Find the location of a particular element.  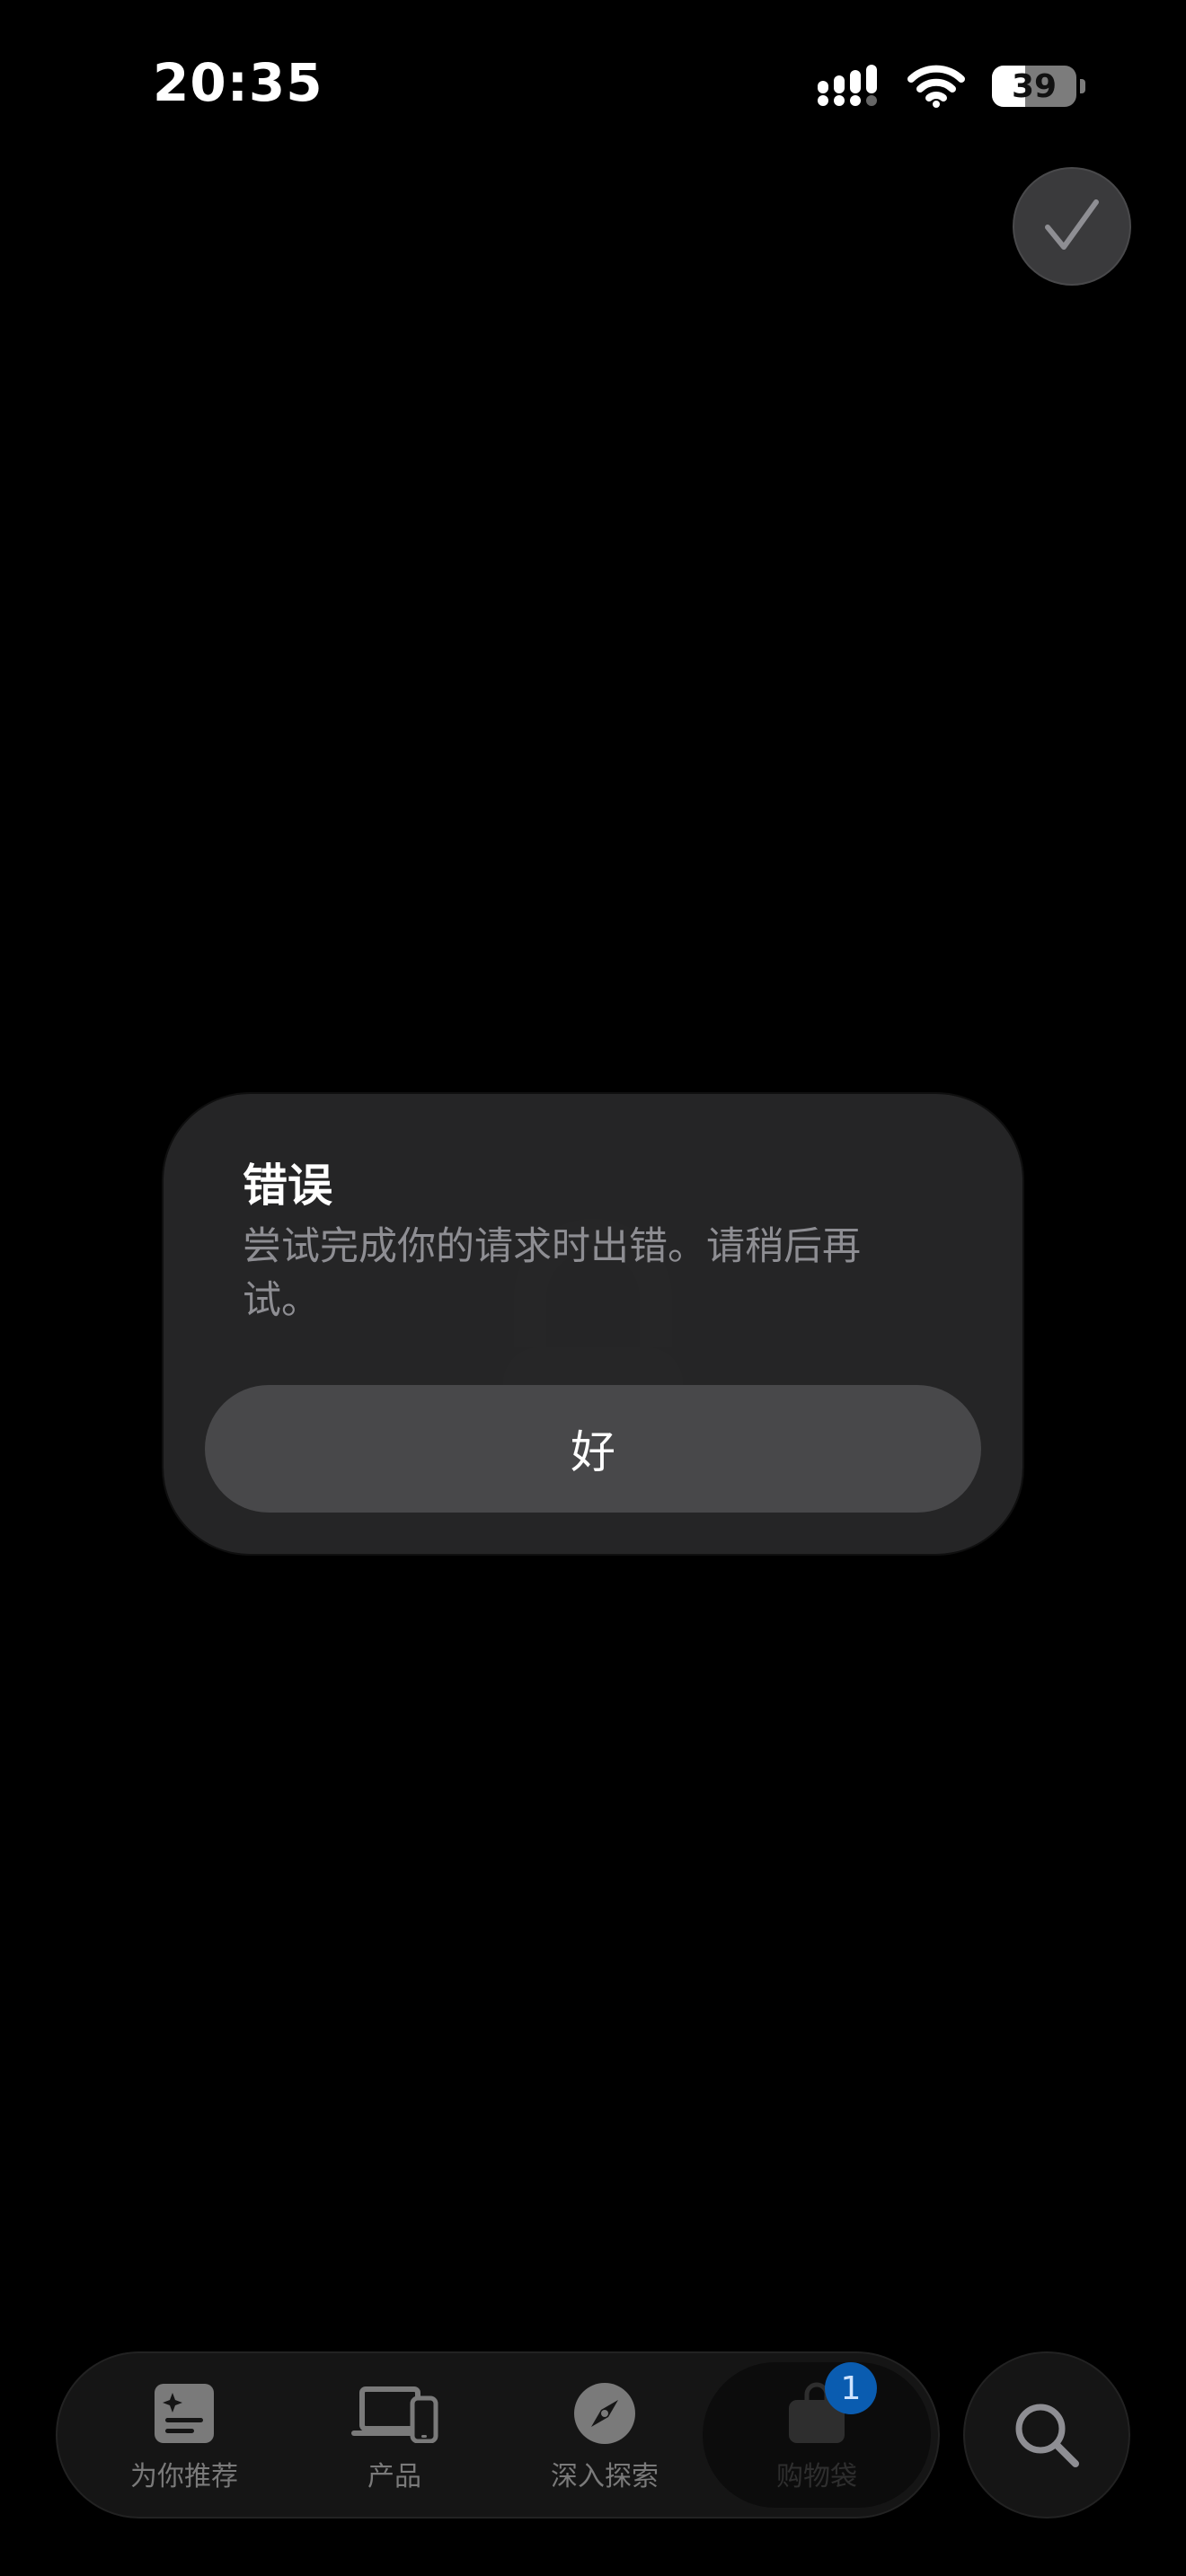

status-time: 20:35 is located at coordinates (238, 82).